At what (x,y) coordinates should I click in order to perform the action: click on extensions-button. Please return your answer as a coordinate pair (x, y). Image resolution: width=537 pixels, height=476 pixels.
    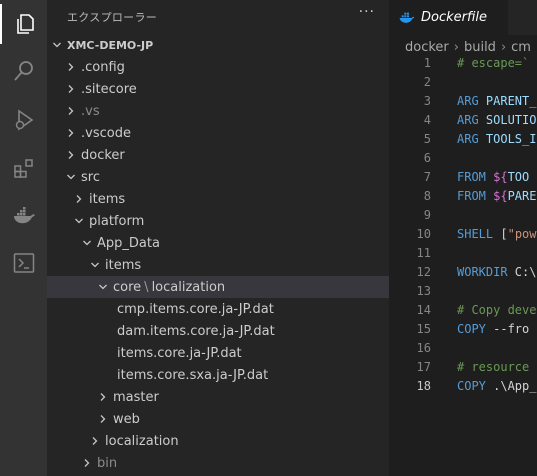
    Looking at the image, I should click on (23, 168).